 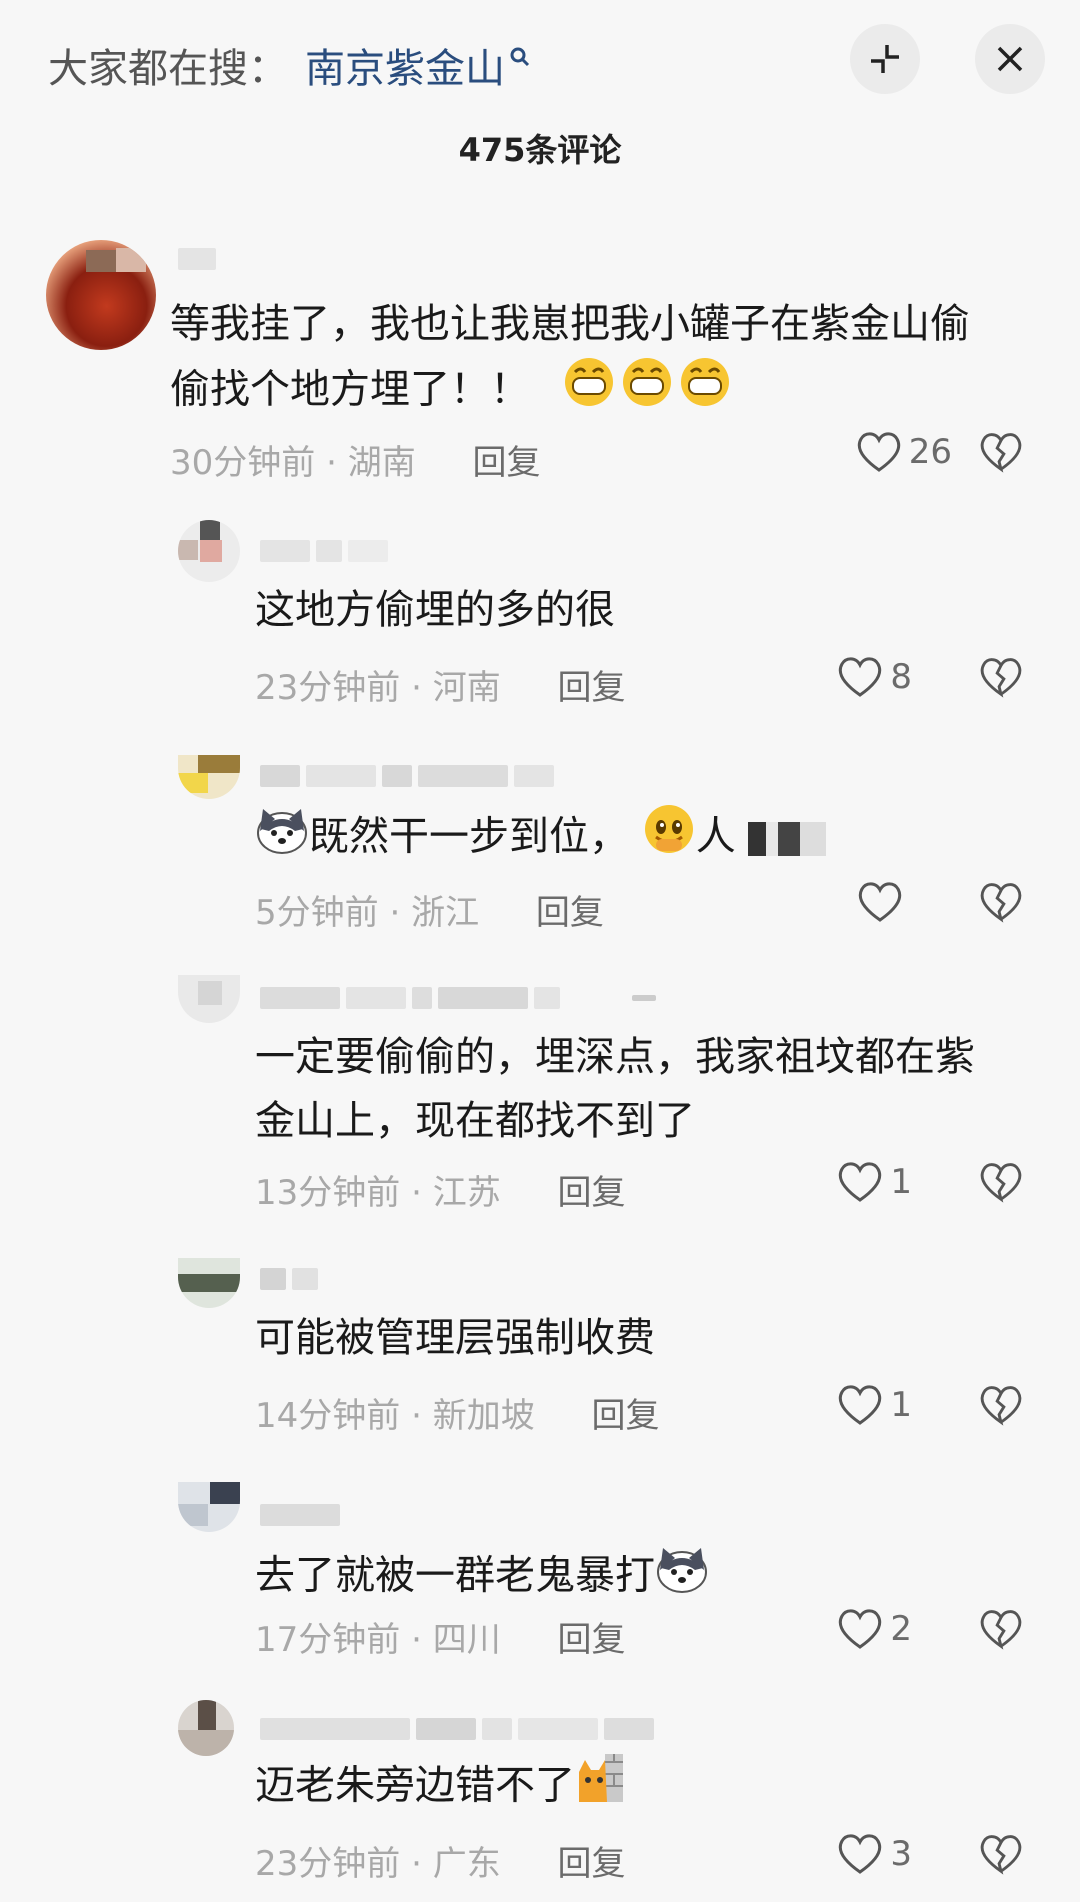 What do you see at coordinates (466, 1193) in the screenshot?
I see `comment-region: 江苏` at bounding box center [466, 1193].